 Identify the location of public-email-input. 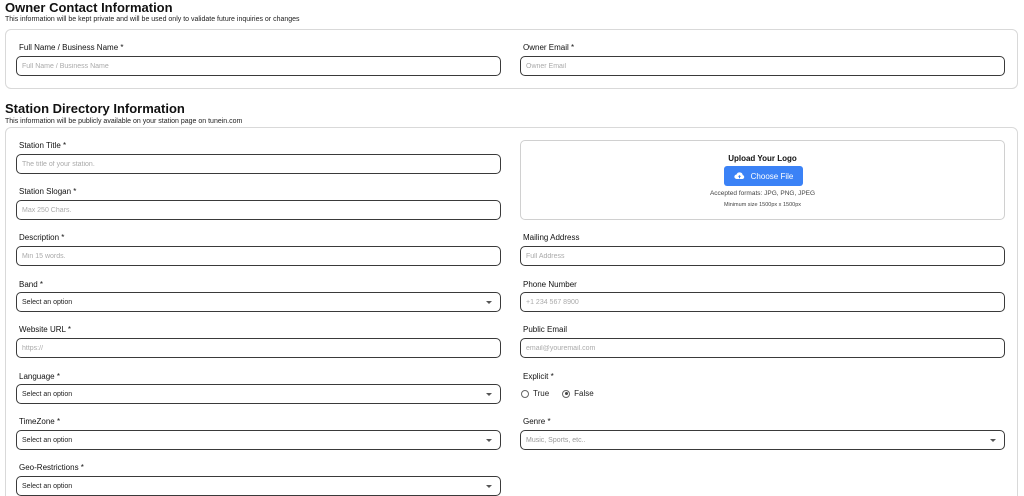
(762, 348).